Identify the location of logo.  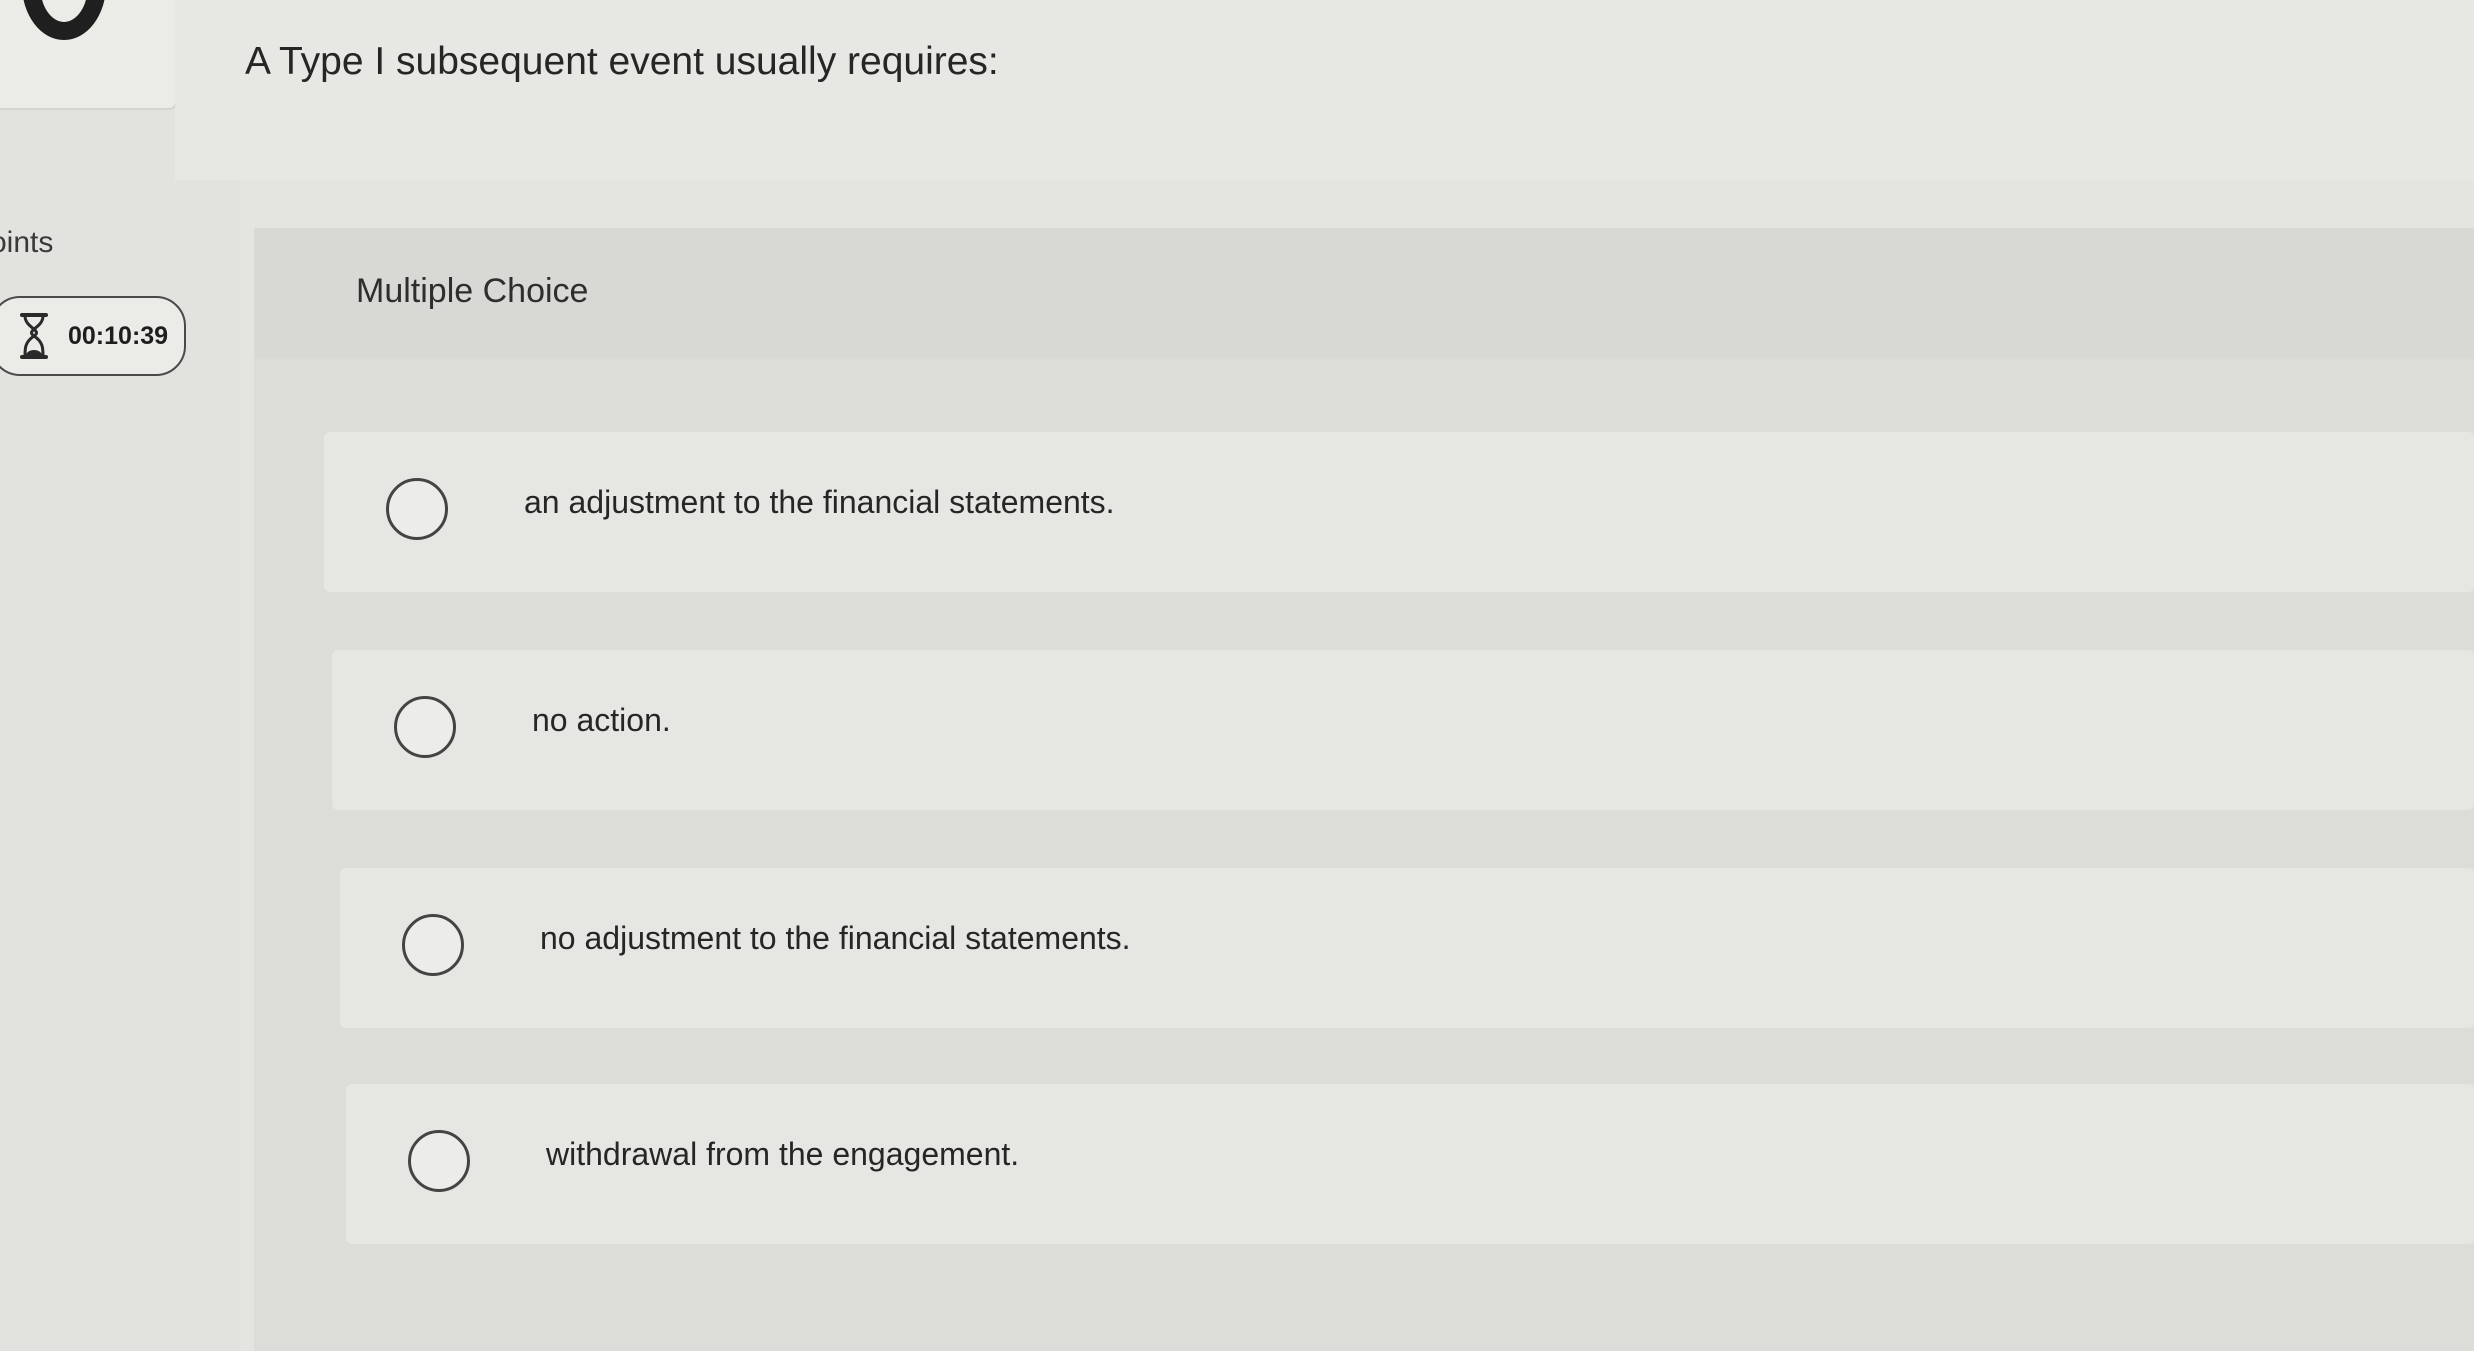
(88, 55).